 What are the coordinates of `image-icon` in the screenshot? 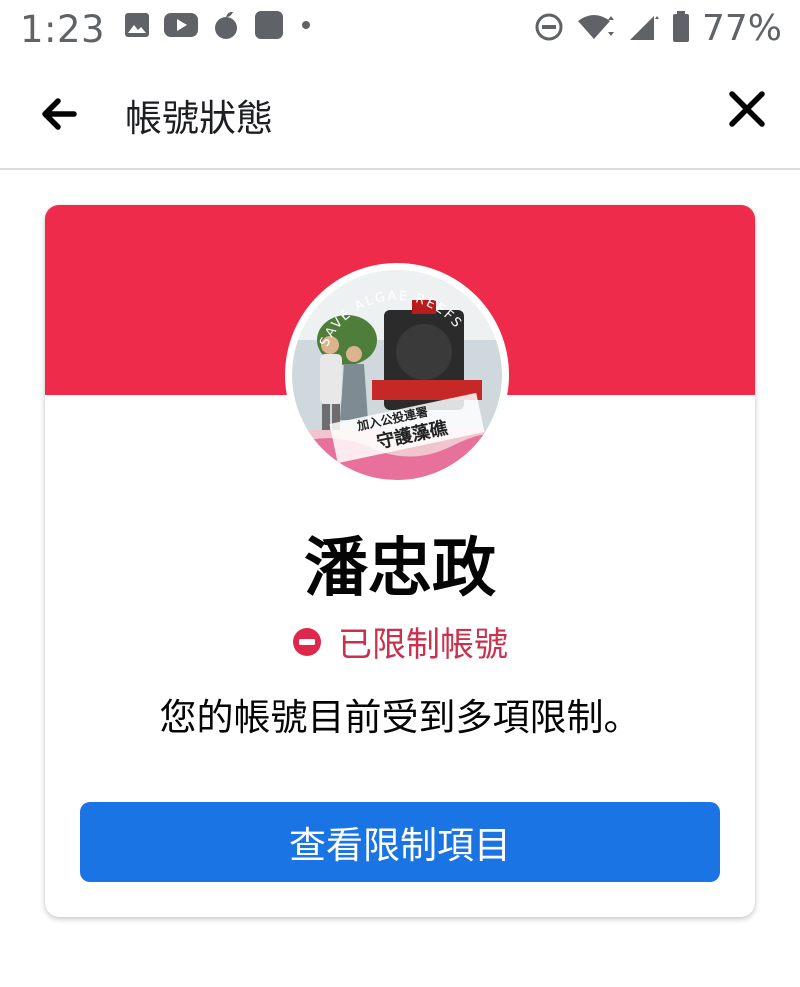 It's located at (137, 27).